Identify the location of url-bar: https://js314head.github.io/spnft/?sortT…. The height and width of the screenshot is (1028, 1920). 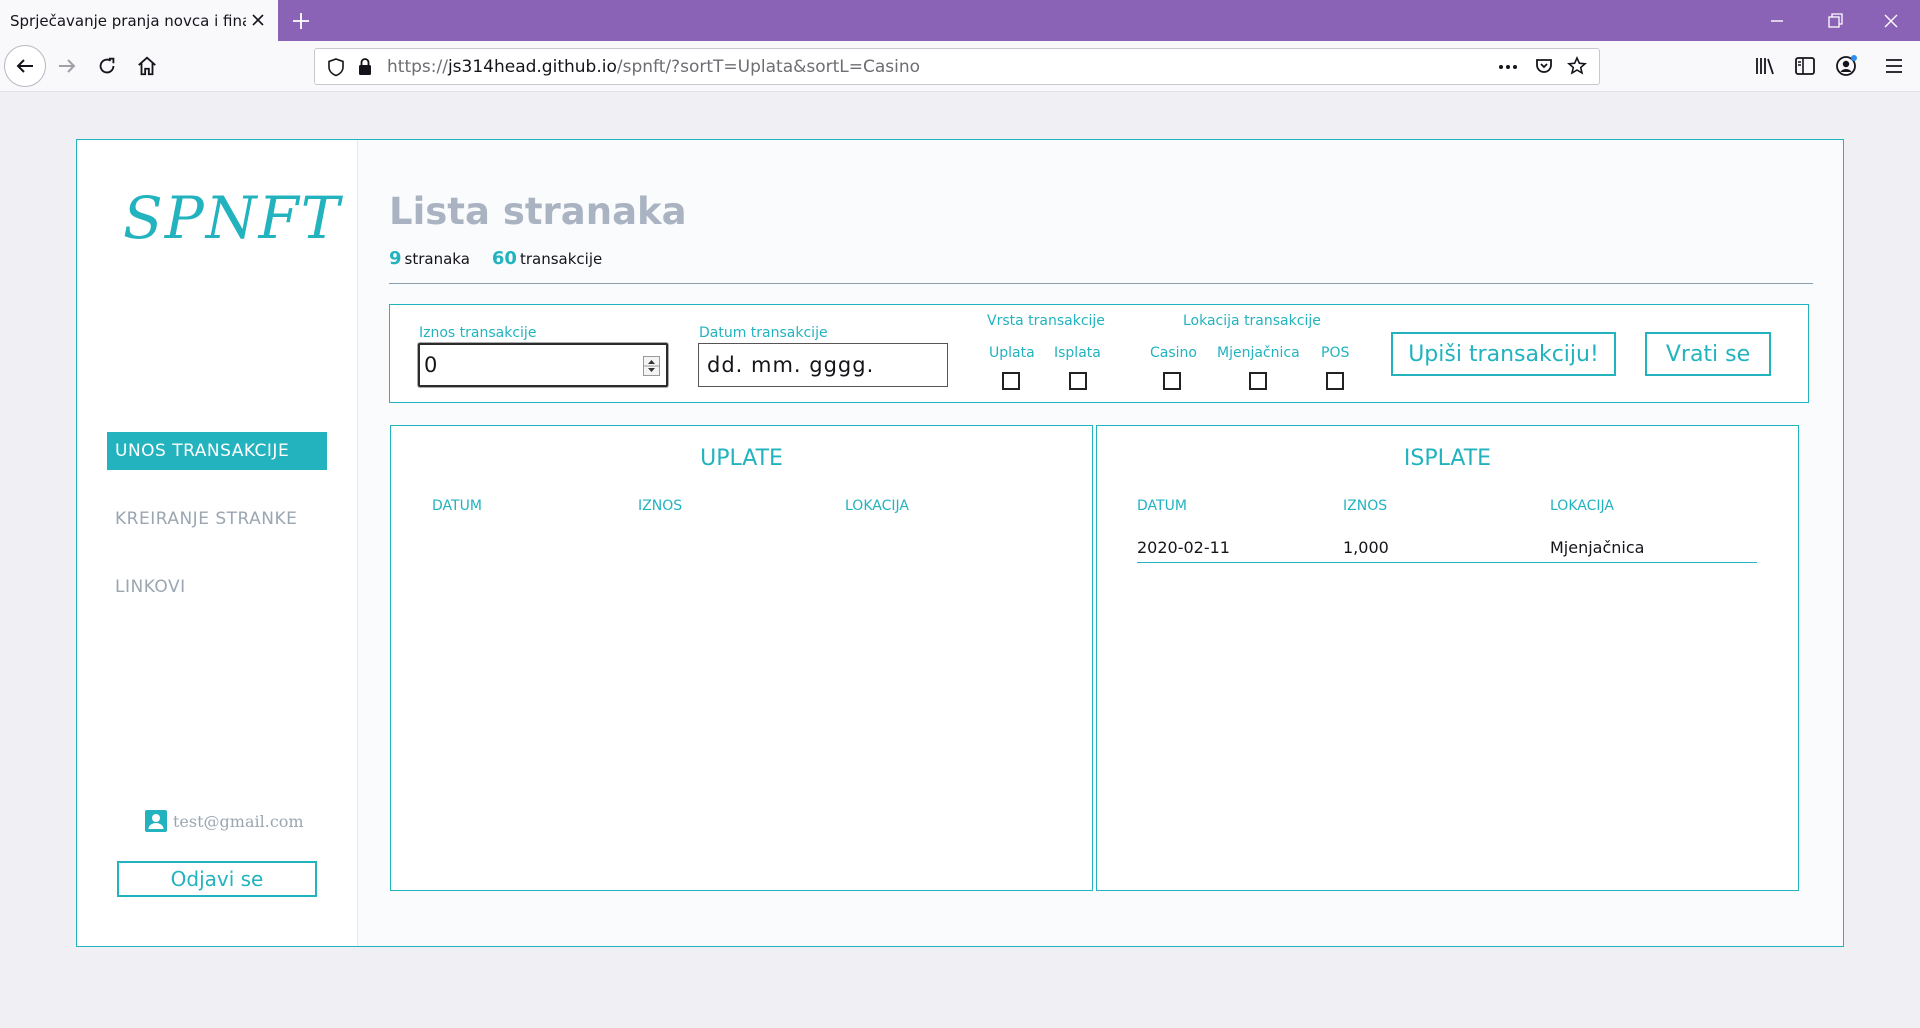
(957, 66).